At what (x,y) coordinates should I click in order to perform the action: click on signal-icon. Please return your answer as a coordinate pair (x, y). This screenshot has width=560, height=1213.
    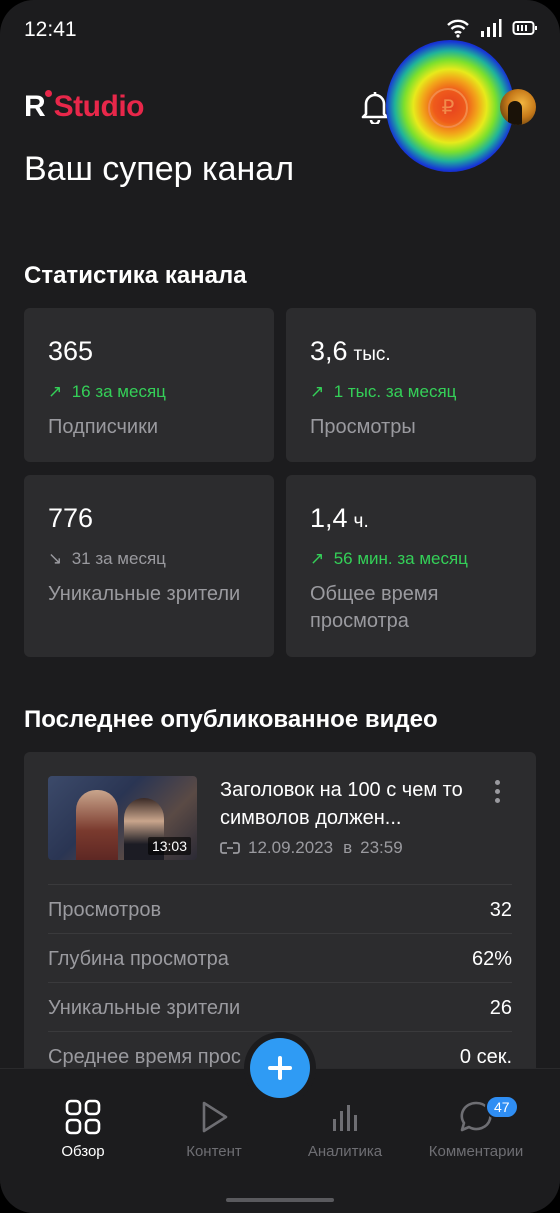
    Looking at the image, I should click on (491, 28).